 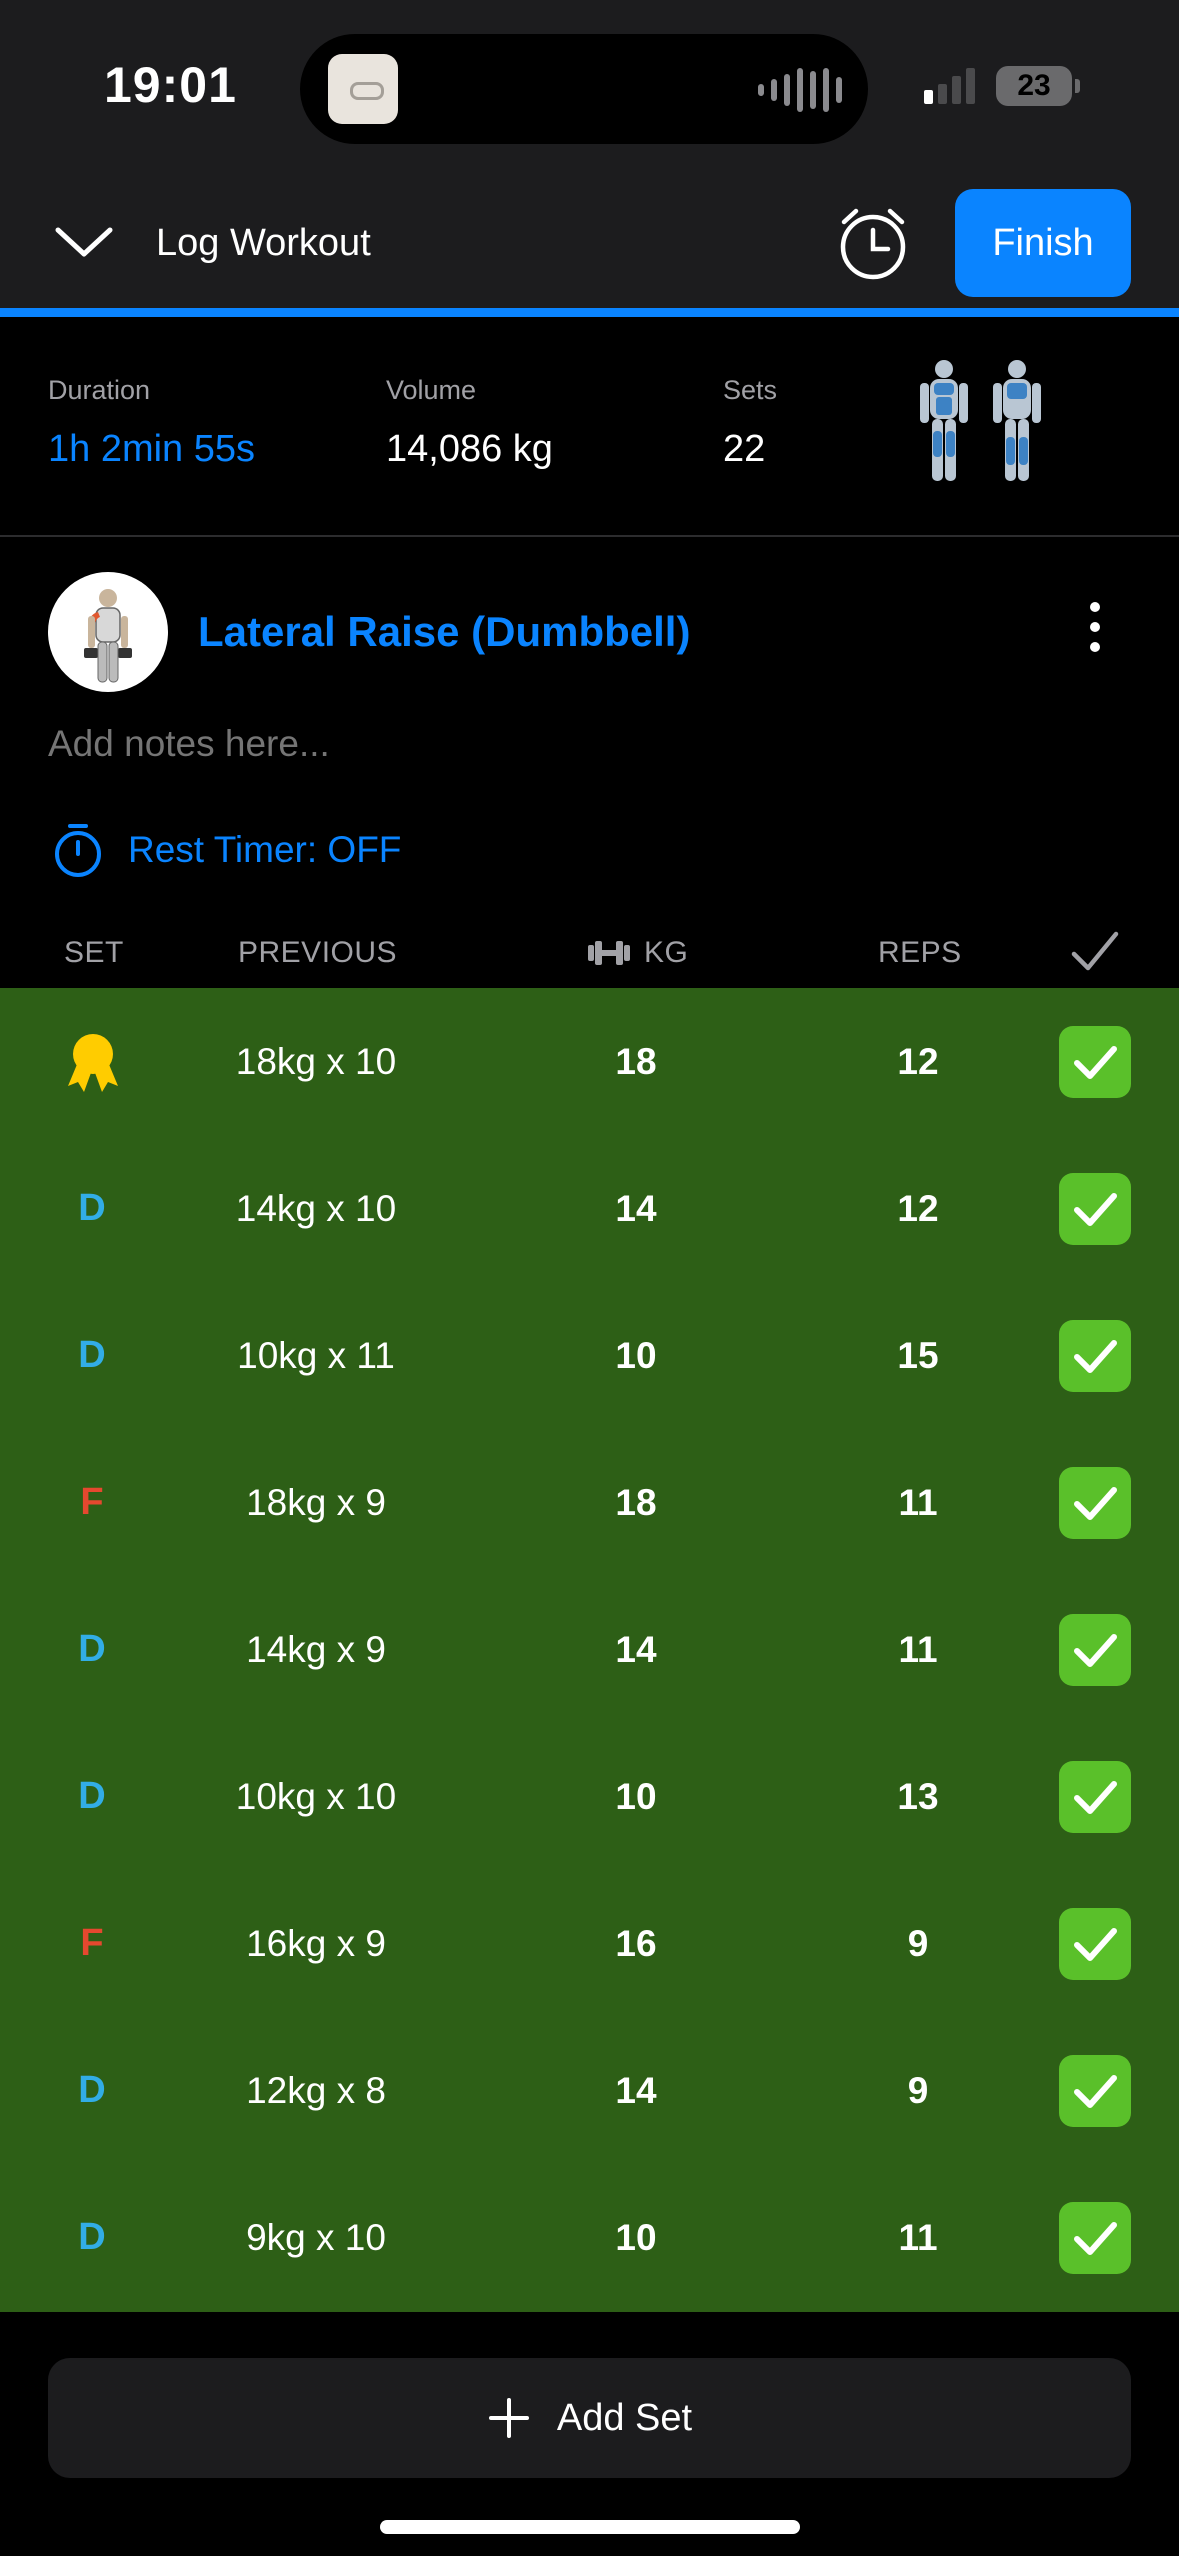 I want to click on alarm-clock-icon, so click(x=873, y=243).